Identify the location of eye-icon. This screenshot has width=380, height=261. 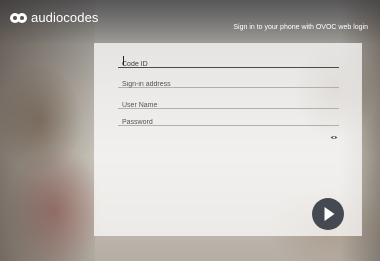
(334, 133).